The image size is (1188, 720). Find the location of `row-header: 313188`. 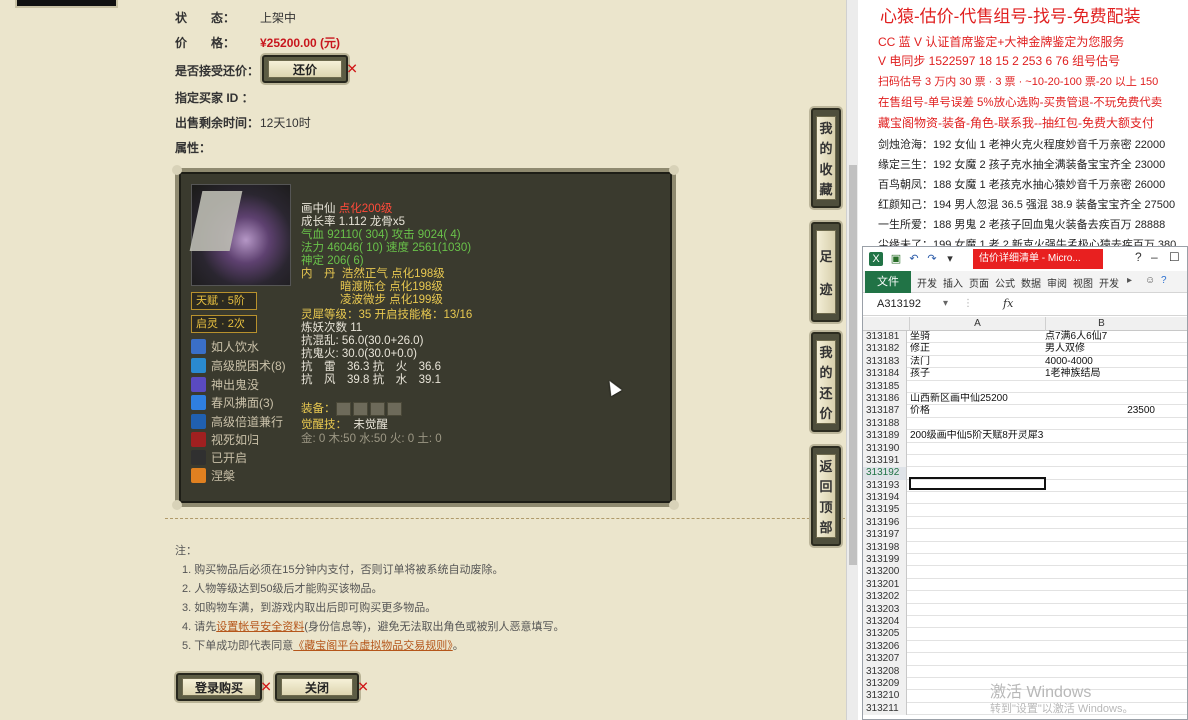

row-header: 313188 is located at coordinates (885, 424).